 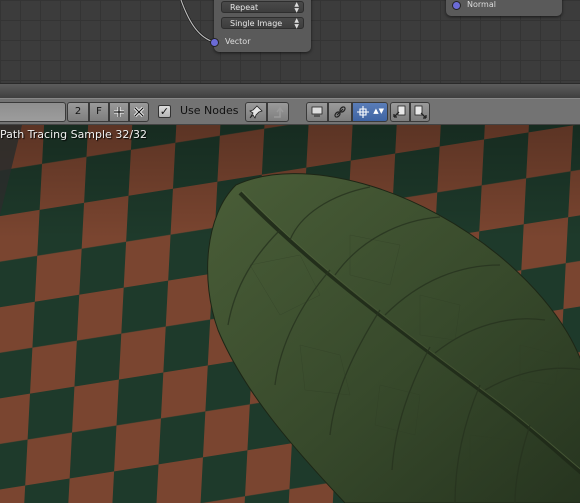 I want to click on use-nodes-checkbox: ✓, so click(x=164, y=111).